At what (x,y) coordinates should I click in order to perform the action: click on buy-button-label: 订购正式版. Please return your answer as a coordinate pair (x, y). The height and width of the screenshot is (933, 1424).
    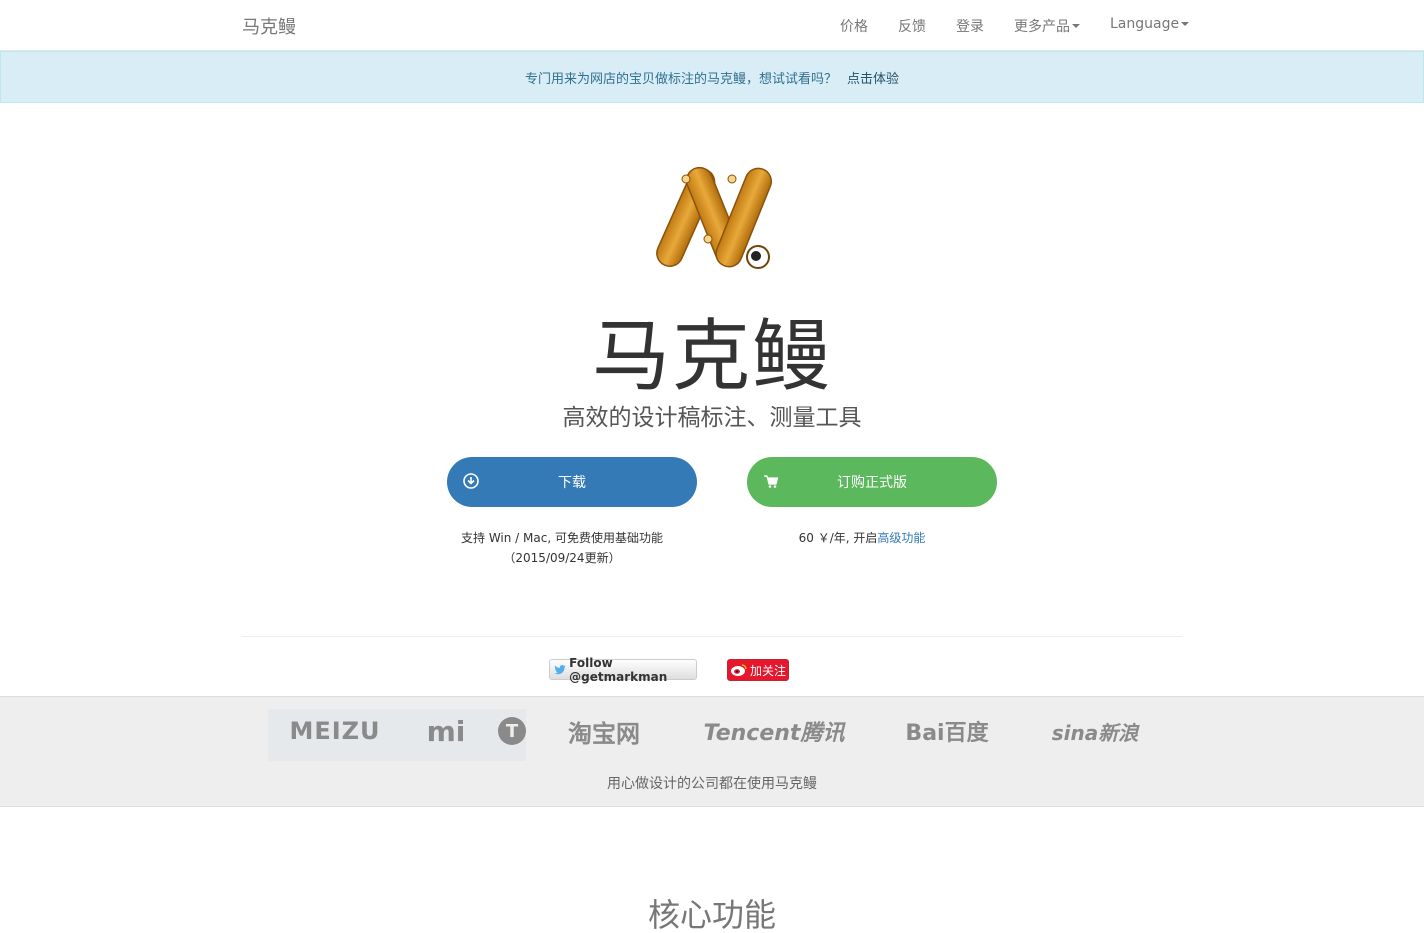
    Looking at the image, I should click on (872, 483).